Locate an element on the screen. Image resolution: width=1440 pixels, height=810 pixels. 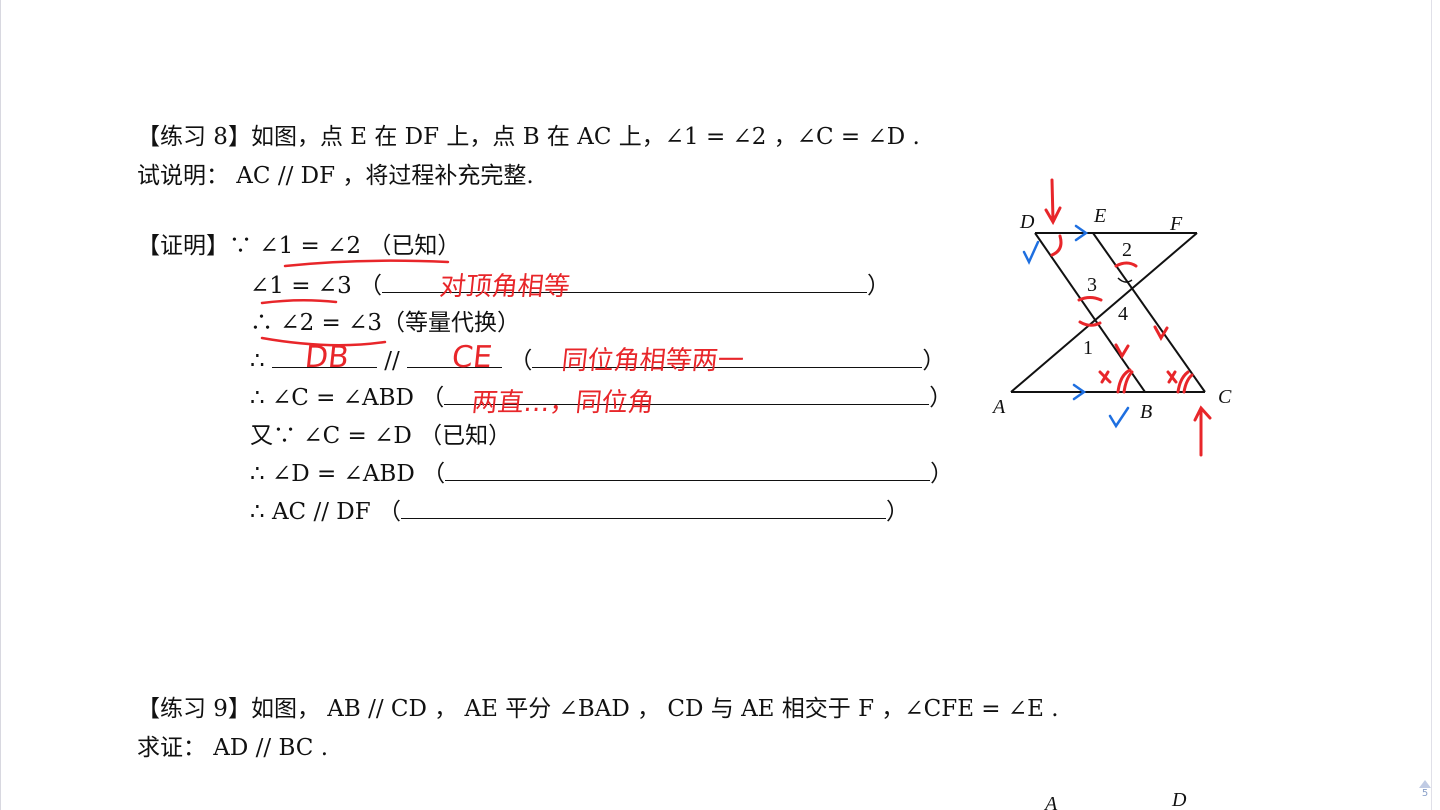
handwritten-answer: 对顶角相等 is located at coordinates (505, 287).